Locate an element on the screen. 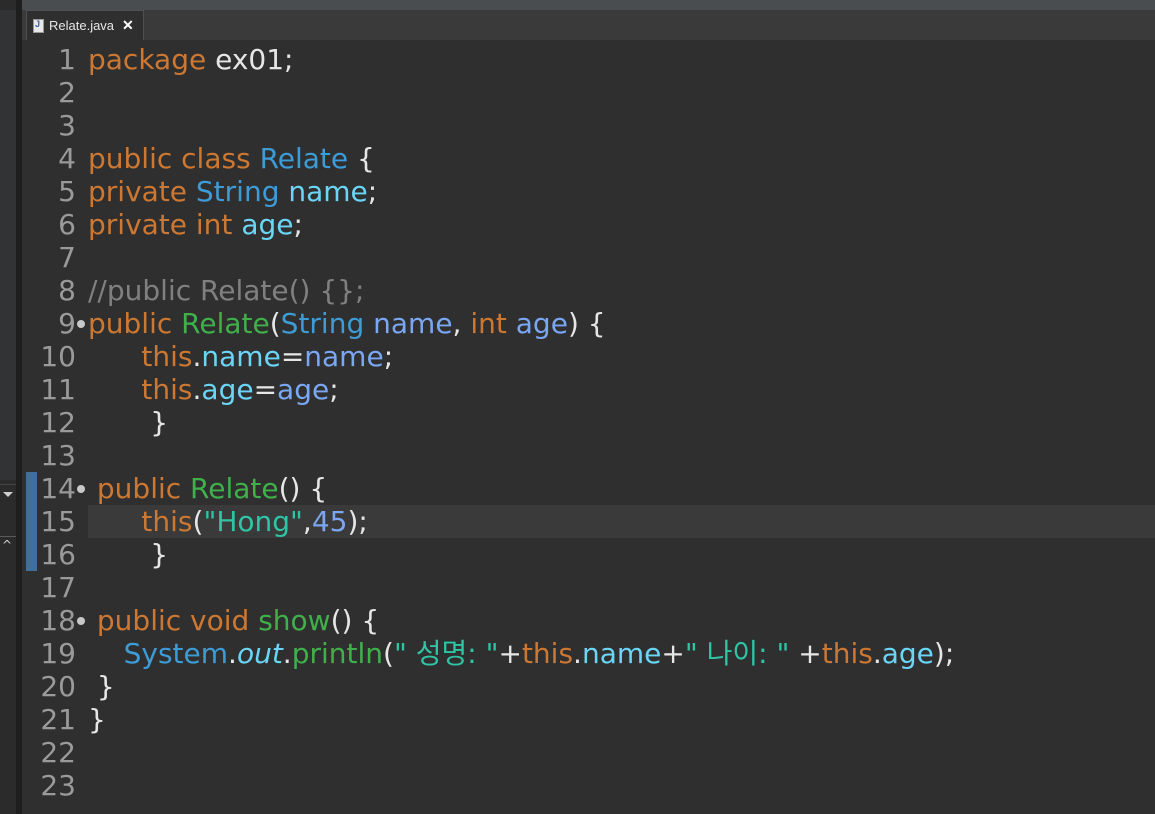 Image resolution: width=1155 pixels, height=814 pixels. line-number: 1 is located at coordinates (67, 59).